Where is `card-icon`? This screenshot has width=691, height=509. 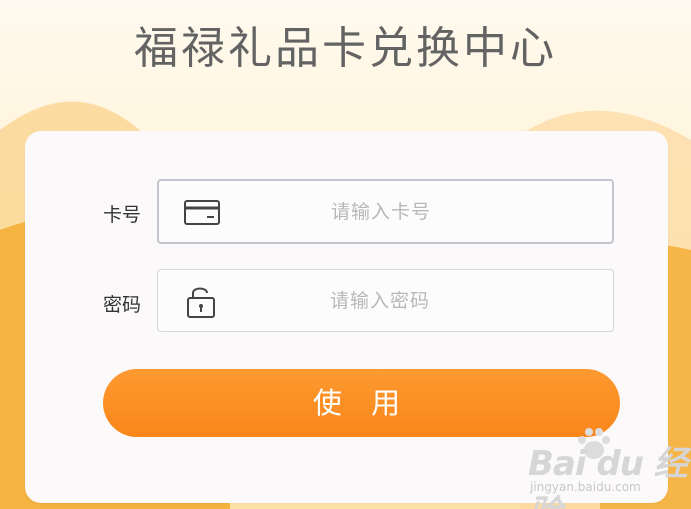 card-icon is located at coordinates (202, 212).